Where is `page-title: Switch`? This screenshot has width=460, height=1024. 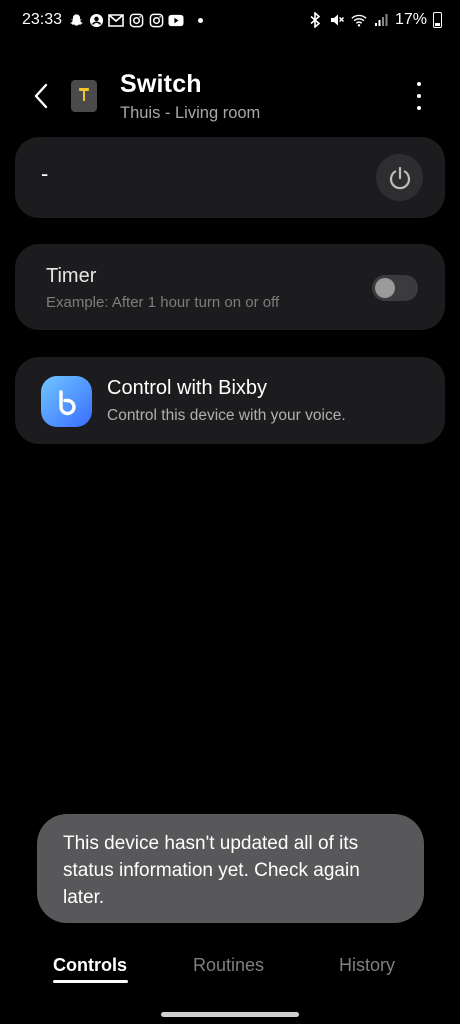 page-title: Switch is located at coordinates (161, 84).